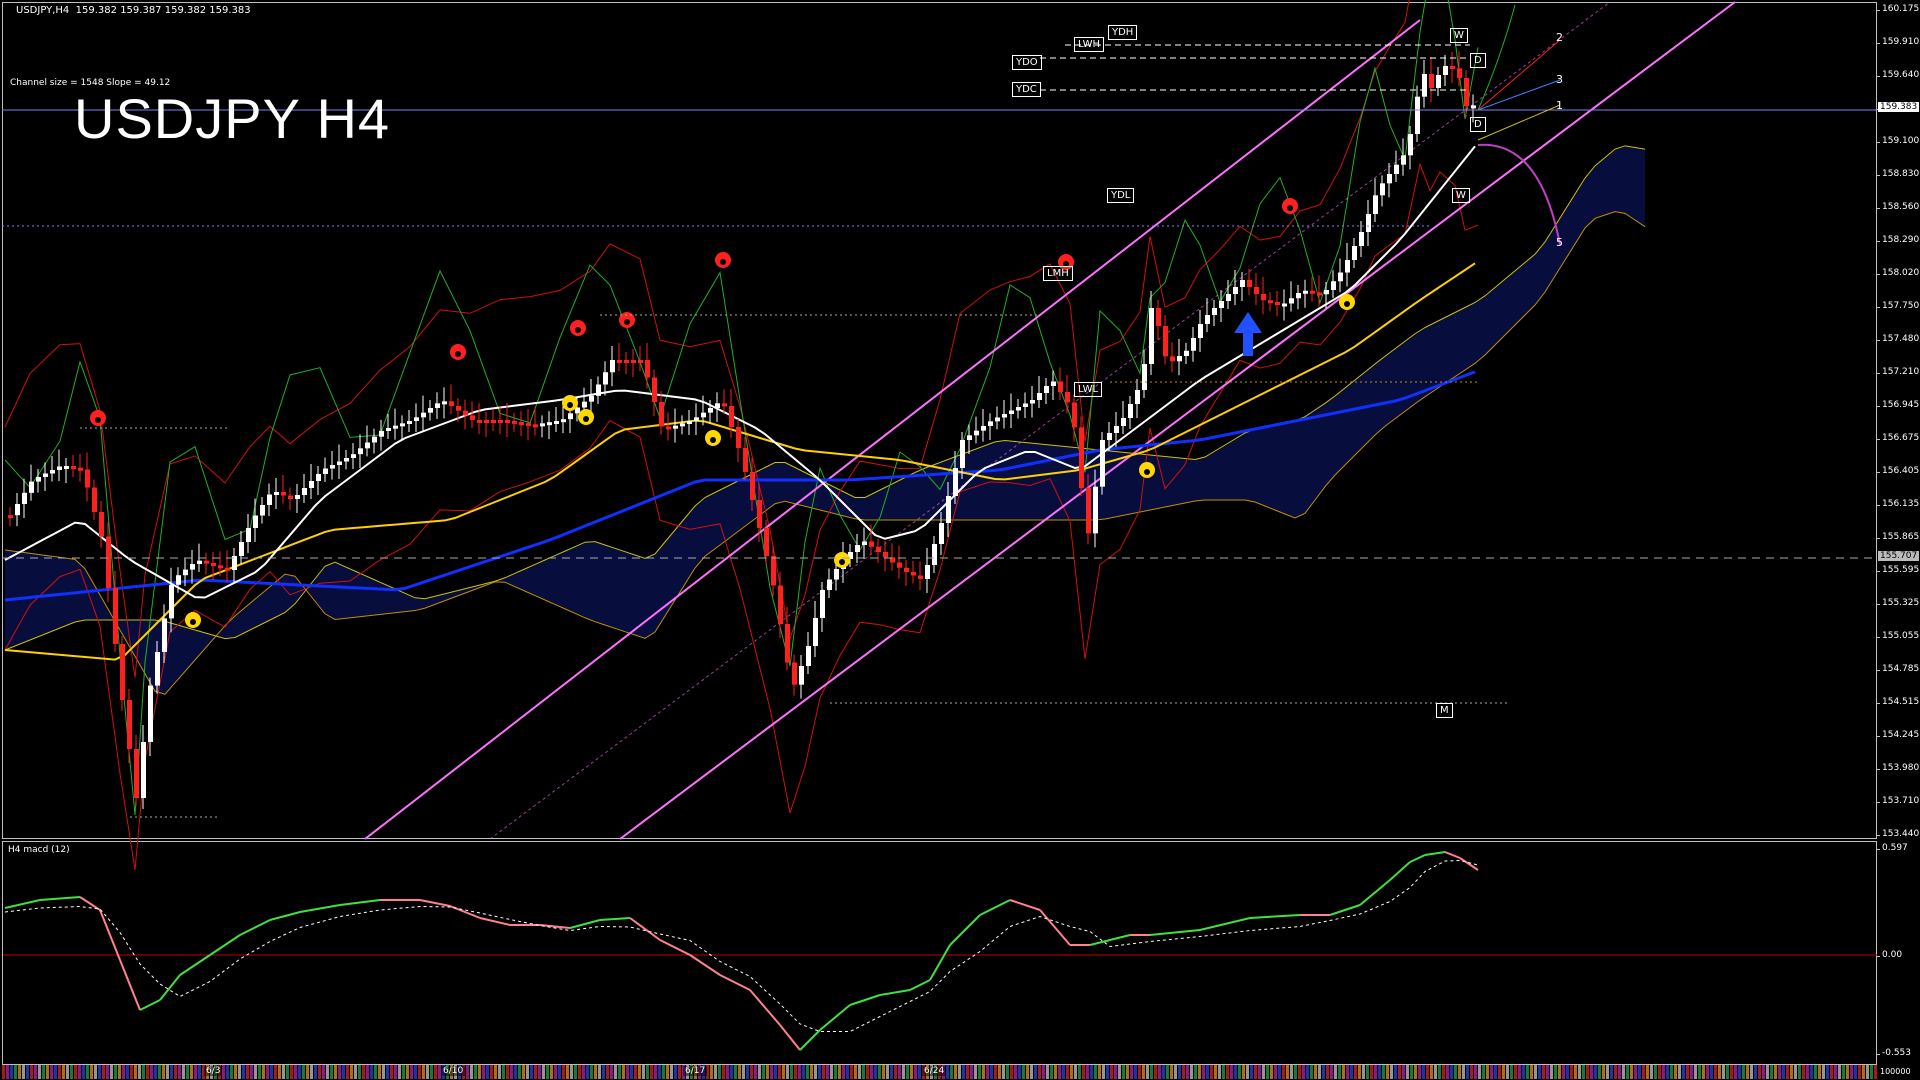 This screenshot has height=1080, width=1920. Describe the element at coordinates (1559, 79) in the screenshot. I see `wave-label-3: 3` at that location.